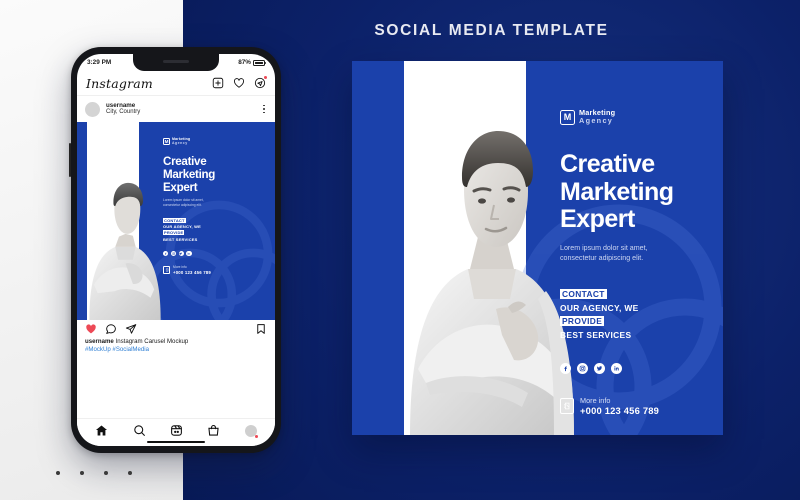  I want to click on instagram-header-actions, so click(240, 82).